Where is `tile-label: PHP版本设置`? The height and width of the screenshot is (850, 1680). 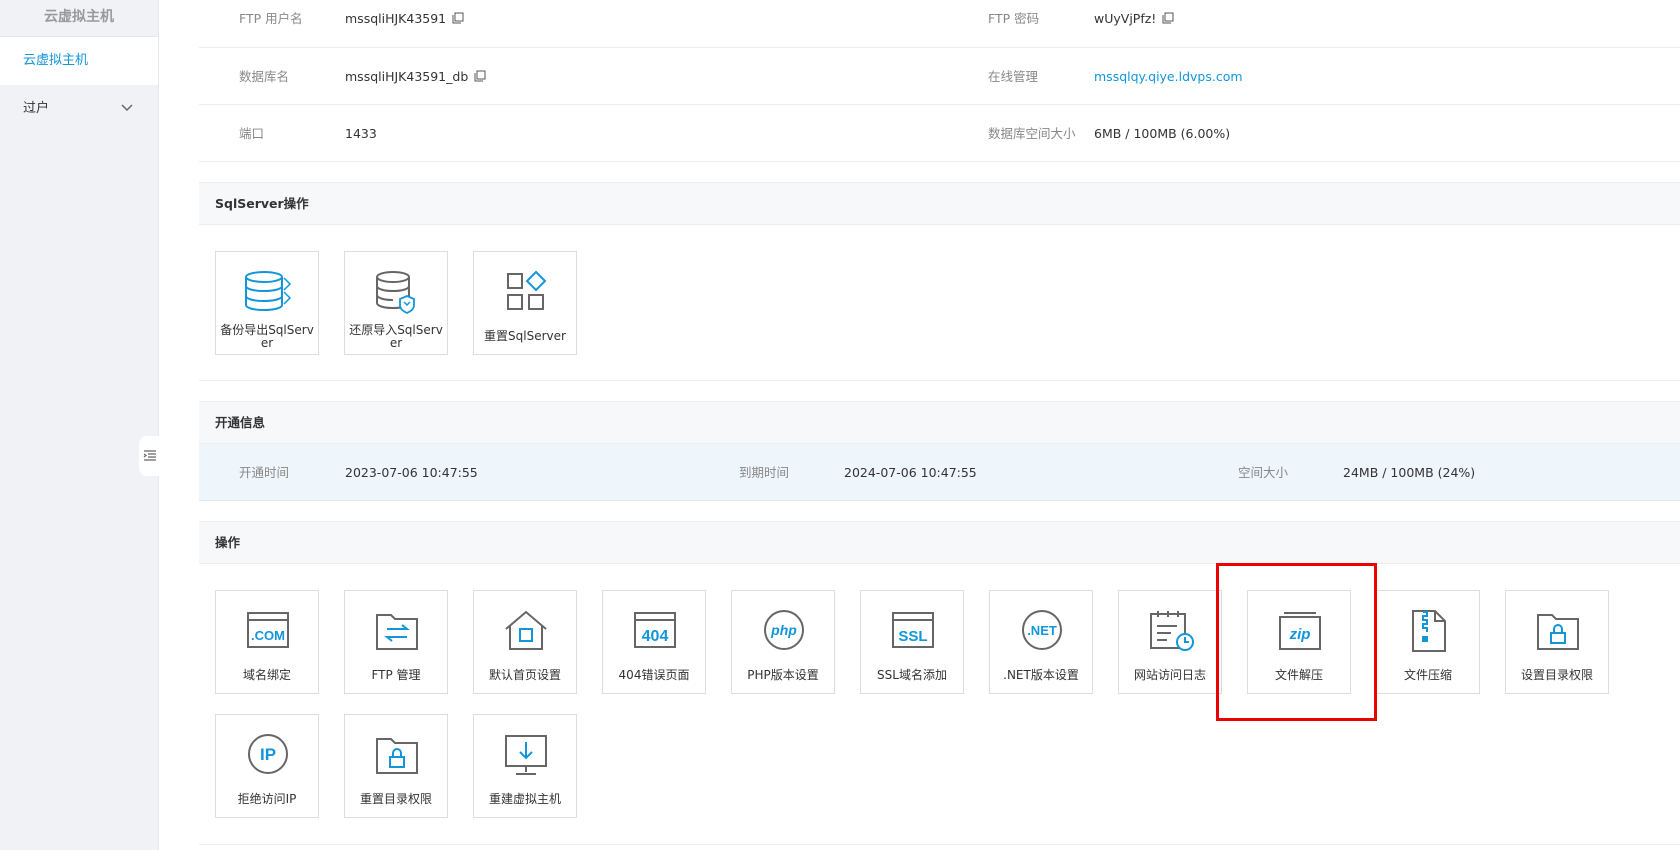
tile-label: PHP版本设置 is located at coordinates (783, 675).